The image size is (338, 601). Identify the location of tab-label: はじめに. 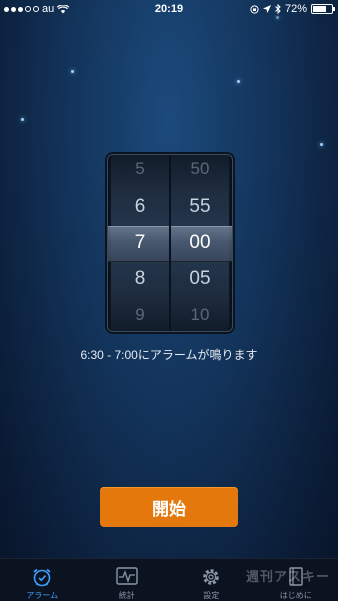
(296, 595).